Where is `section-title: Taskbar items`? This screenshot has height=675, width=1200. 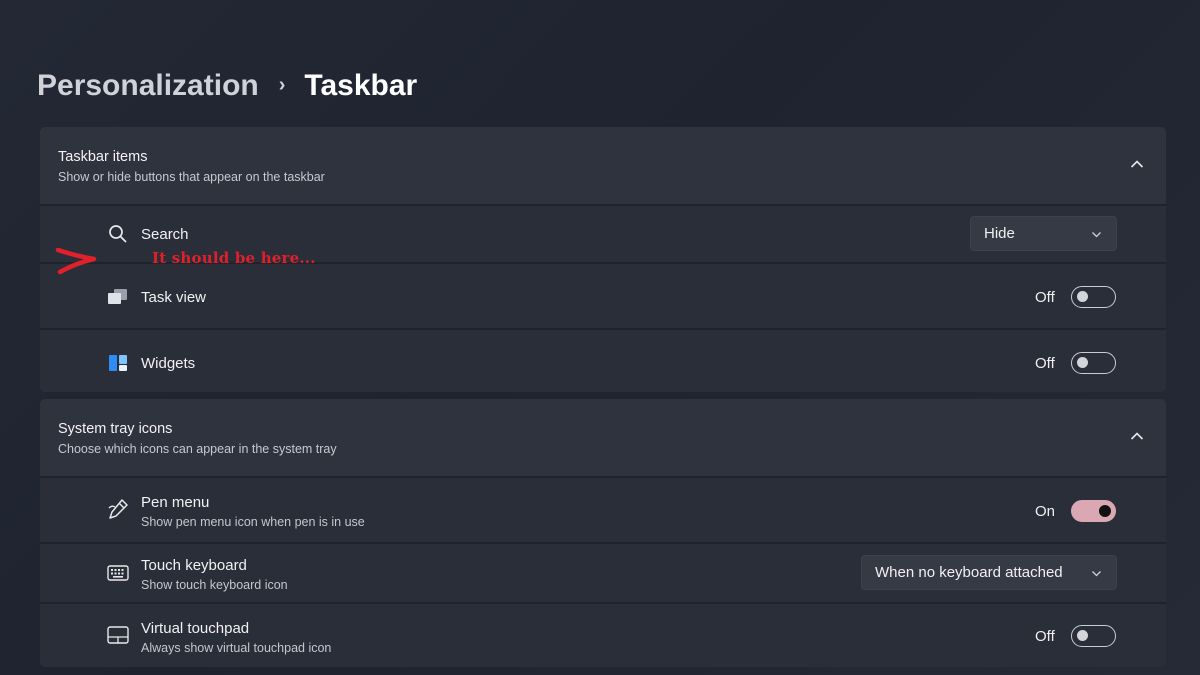 section-title: Taskbar items is located at coordinates (103, 157).